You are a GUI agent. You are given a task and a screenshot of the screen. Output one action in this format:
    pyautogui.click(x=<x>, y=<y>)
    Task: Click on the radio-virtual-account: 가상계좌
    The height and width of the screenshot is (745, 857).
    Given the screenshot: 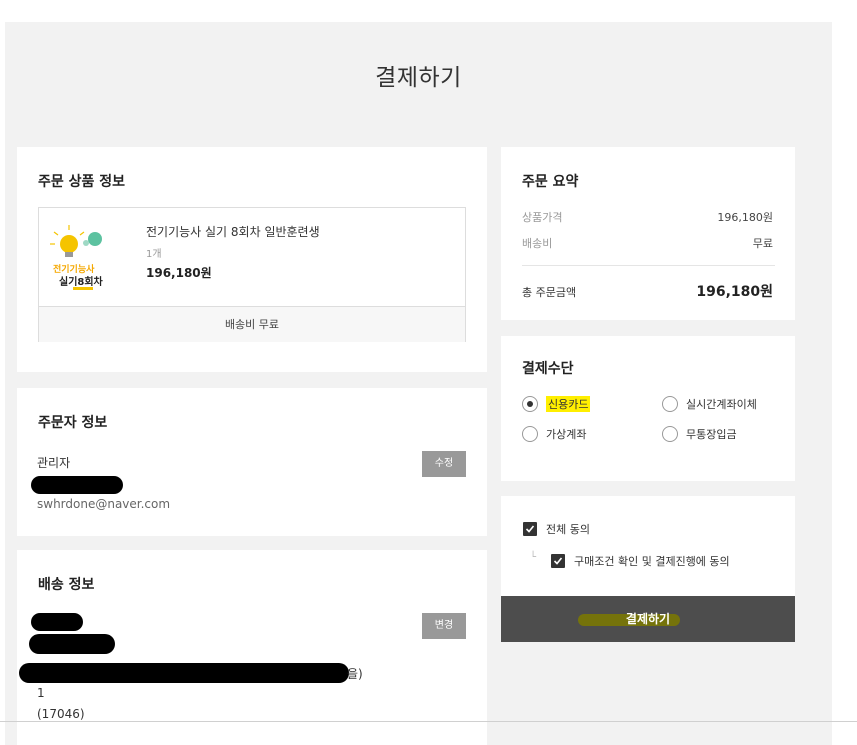 What is the action you would take?
    pyautogui.click(x=554, y=434)
    